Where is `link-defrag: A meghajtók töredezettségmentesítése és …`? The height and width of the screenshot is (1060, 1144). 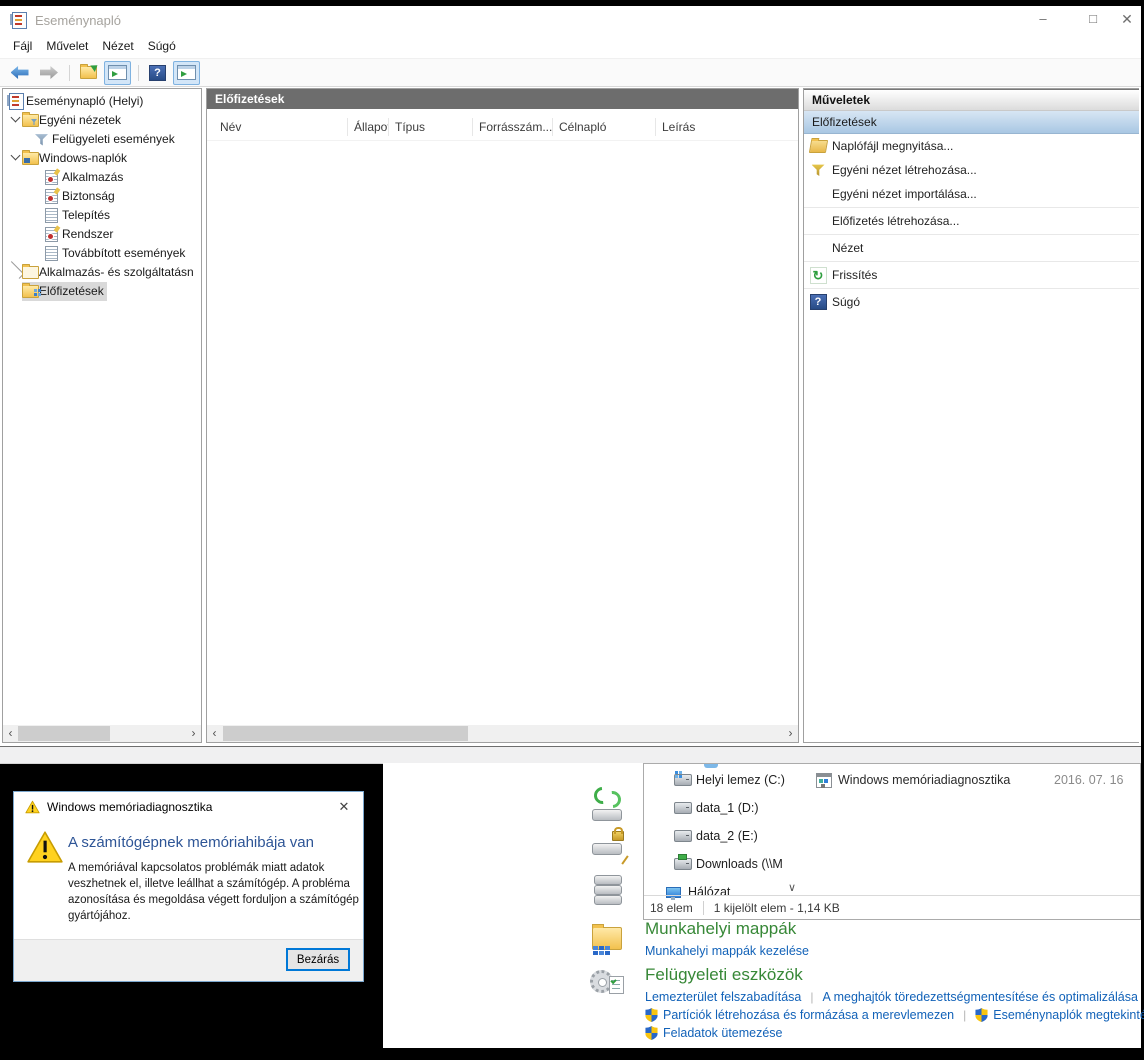 link-defrag: A meghajtók töredezettségmentesítése és … is located at coordinates (979, 997).